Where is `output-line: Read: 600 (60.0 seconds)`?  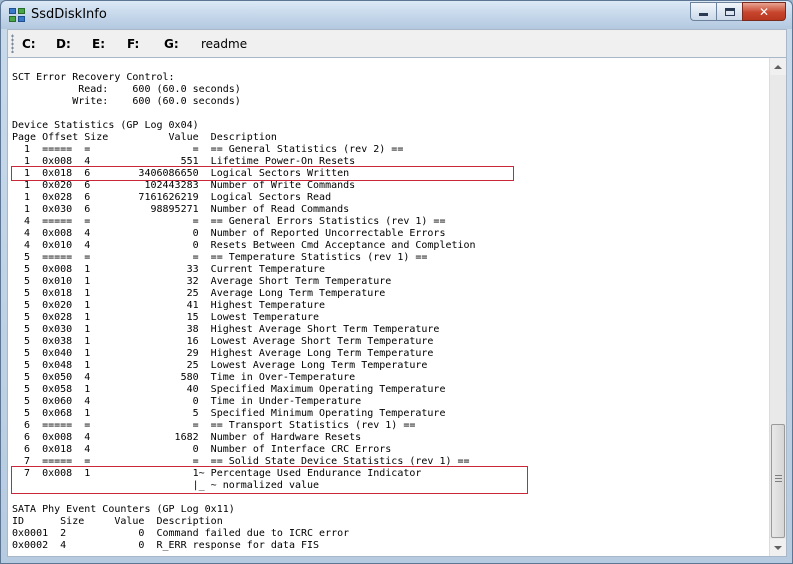 output-line: Read: 600 (60.0 seconds) is located at coordinates (126, 89).